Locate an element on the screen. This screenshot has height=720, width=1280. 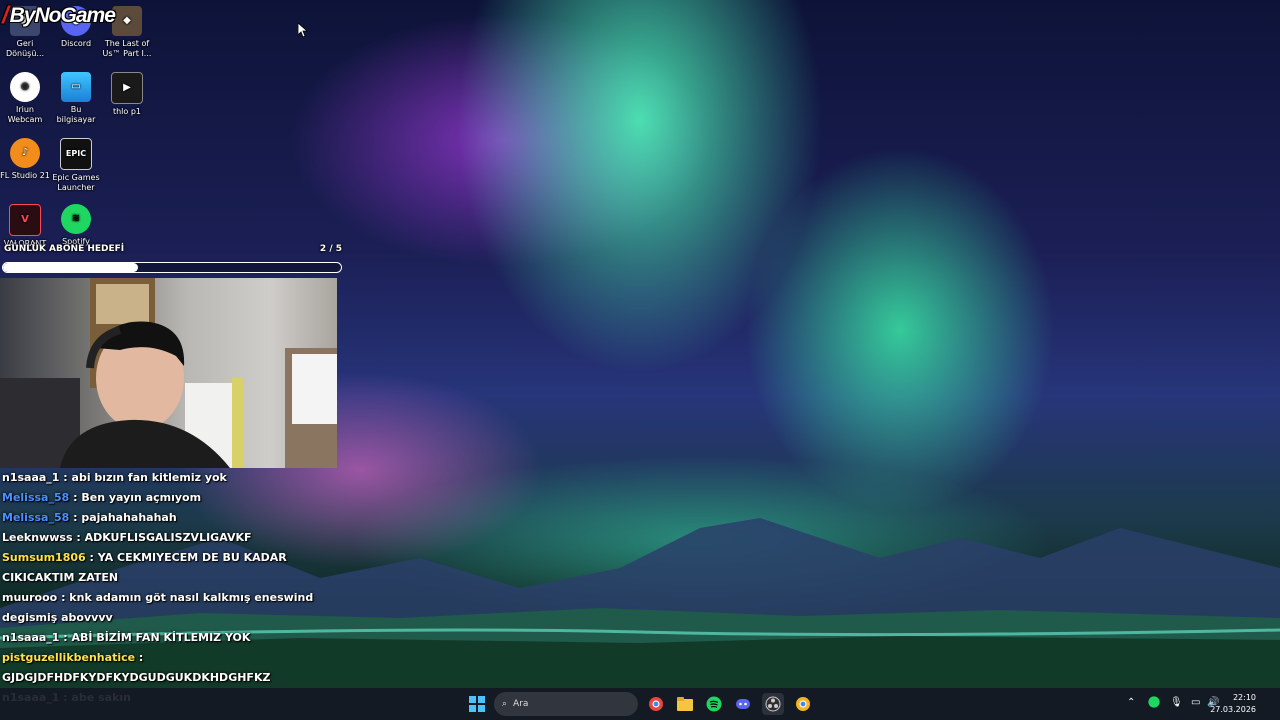
chrome-icon is located at coordinates (656, 704).